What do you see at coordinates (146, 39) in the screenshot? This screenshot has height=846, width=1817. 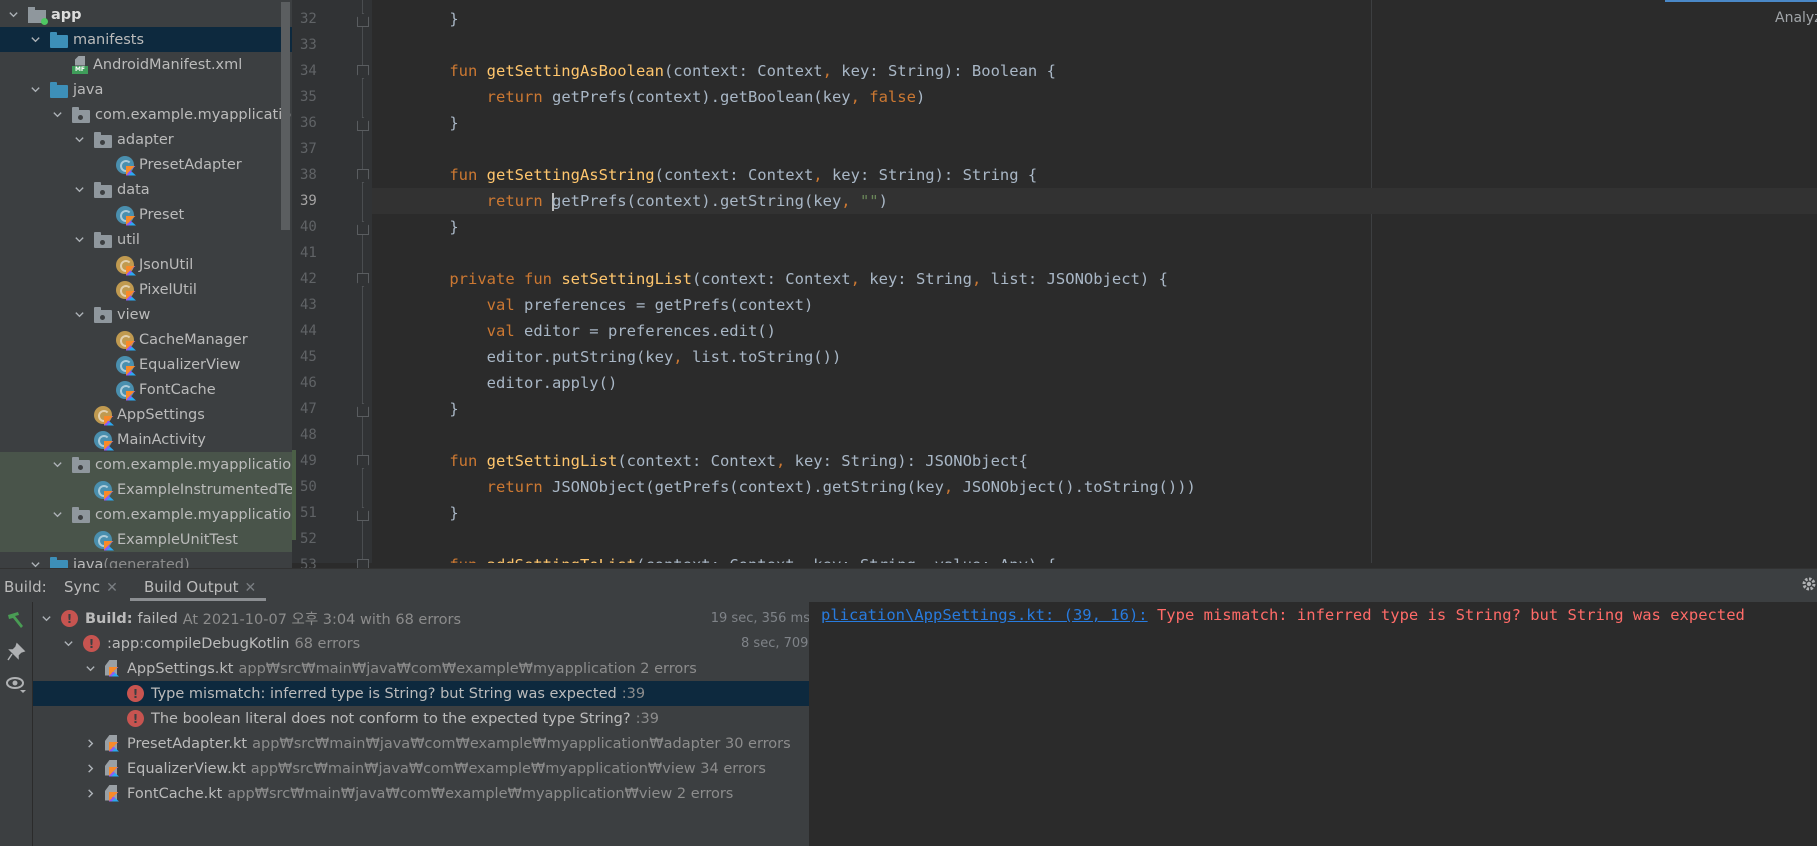 I see `tree-item: manifests` at bounding box center [146, 39].